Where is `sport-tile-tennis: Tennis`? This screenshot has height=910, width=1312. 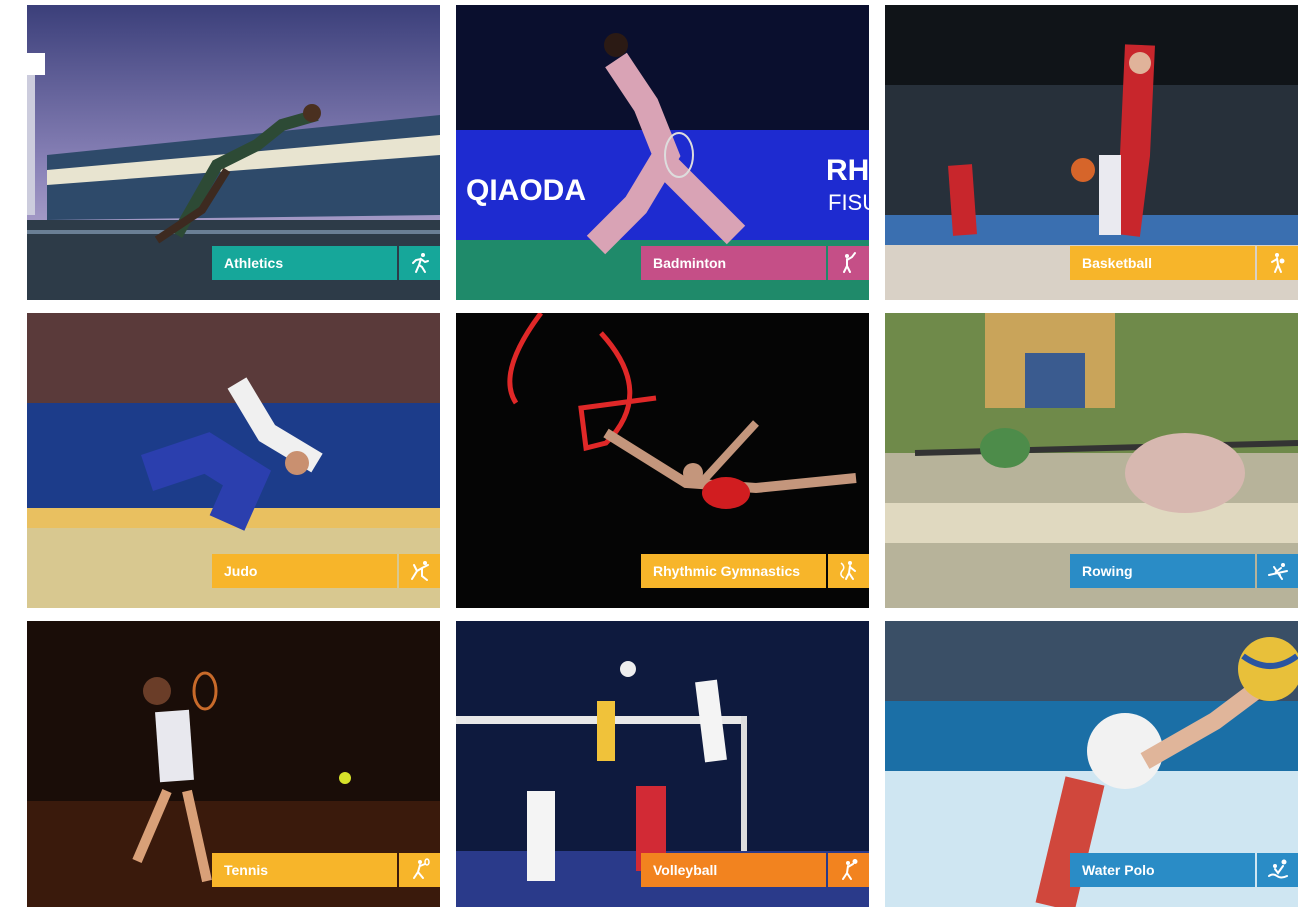 sport-tile-tennis: Tennis is located at coordinates (233, 764).